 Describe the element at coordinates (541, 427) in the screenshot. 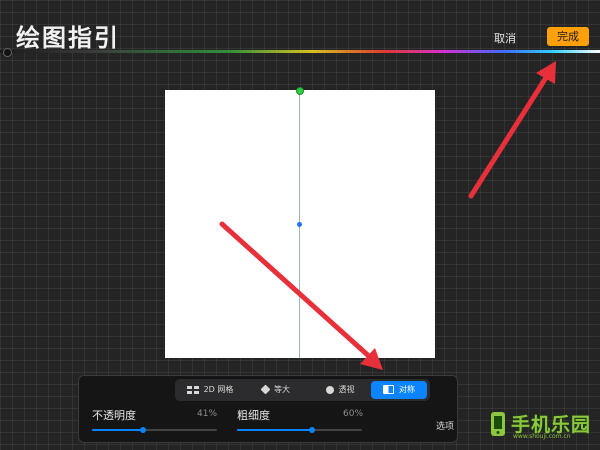

I see `watermark: 手机乐园 www.shouji.com.cn` at that location.